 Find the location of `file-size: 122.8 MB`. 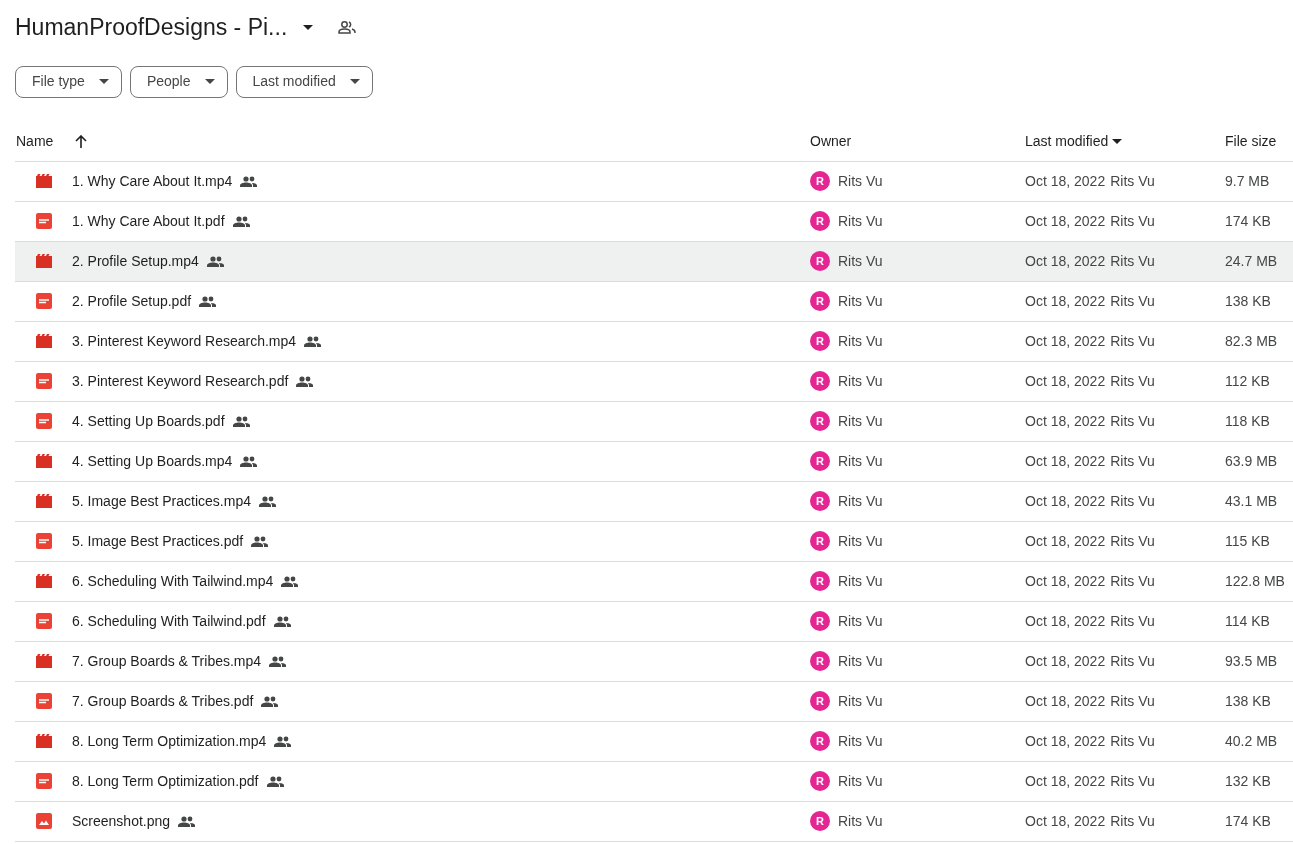

file-size: 122.8 MB is located at coordinates (1255, 580).